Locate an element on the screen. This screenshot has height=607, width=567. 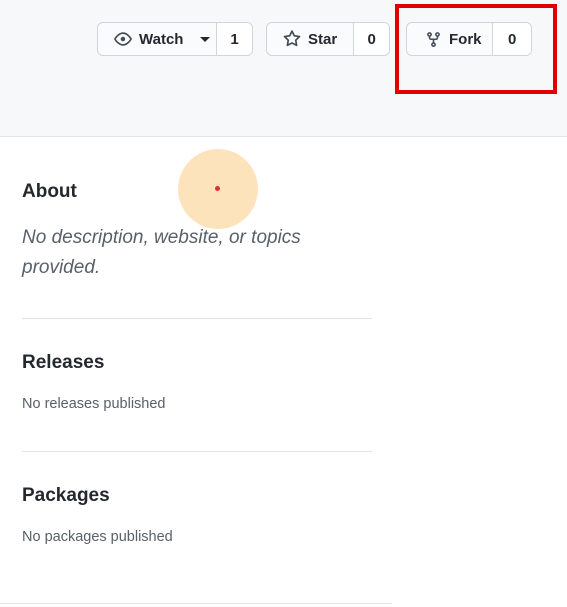
releases-section: Releases No releases published is located at coordinates (197, 382).